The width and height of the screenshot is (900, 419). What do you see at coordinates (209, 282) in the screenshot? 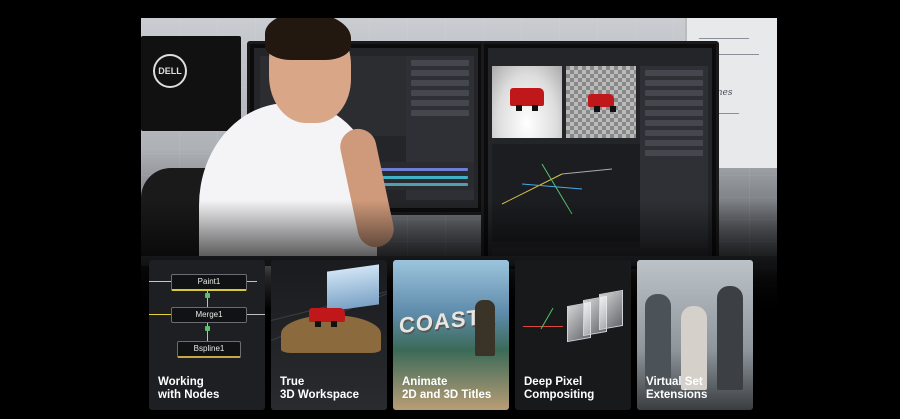
I see `node-paint1: Paint1` at bounding box center [209, 282].